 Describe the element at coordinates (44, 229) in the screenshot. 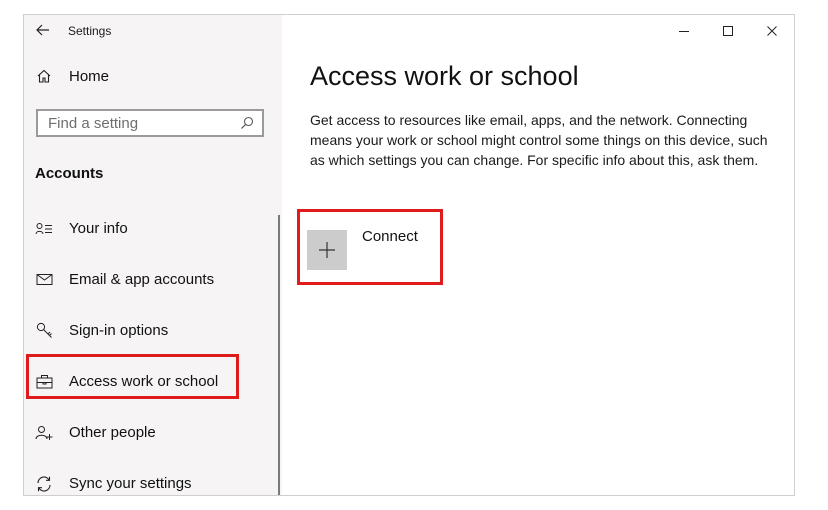

I see `contact-info-icon` at that location.